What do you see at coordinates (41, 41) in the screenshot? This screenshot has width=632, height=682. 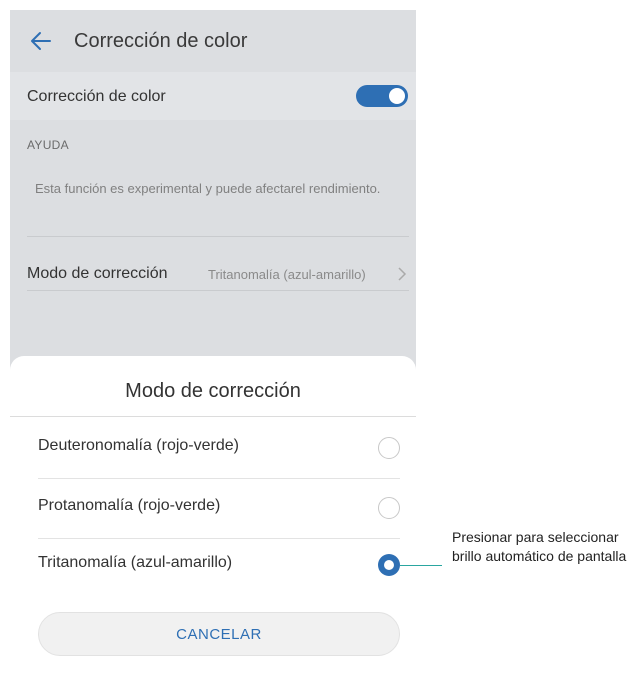 I see `back-arrow-icon` at bounding box center [41, 41].